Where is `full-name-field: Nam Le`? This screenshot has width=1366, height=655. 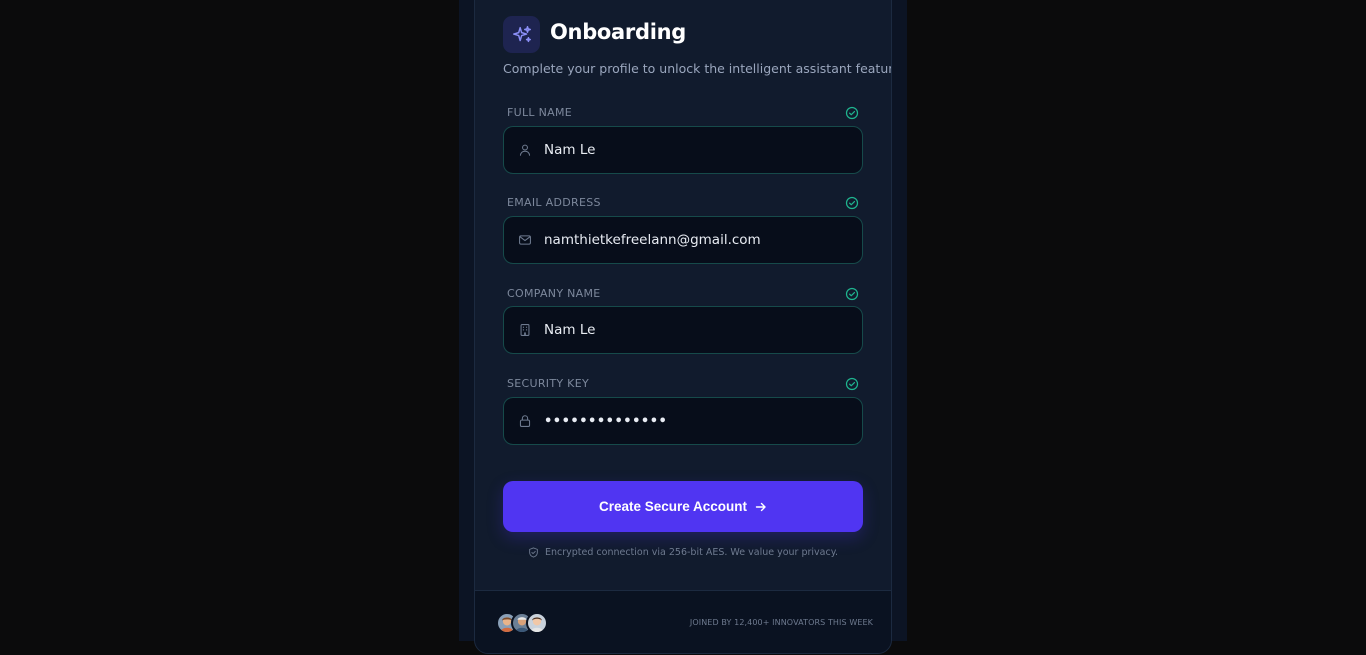
full-name-field: Nam Le is located at coordinates (683, 150).